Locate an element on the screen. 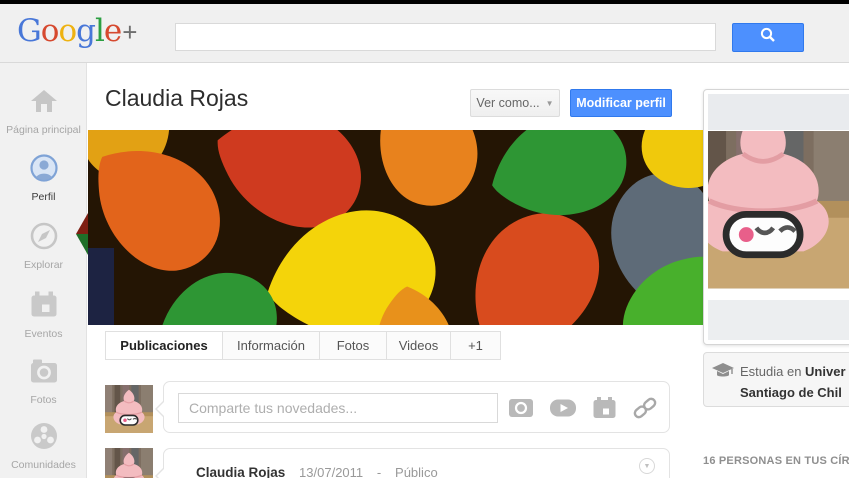 The width and height of the screenshot is (849, 478). event-icon is located at coordinates (605, 408).